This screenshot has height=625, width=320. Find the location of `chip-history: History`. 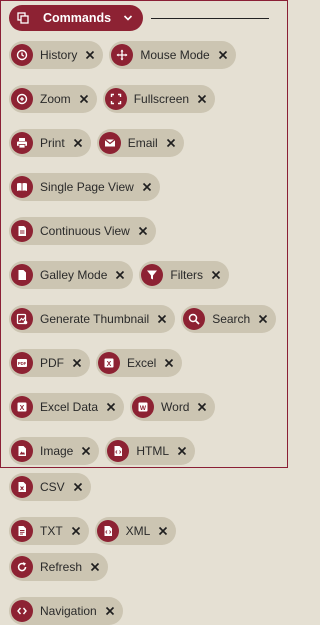

chip-history: History is located at coordinates (56, 55).